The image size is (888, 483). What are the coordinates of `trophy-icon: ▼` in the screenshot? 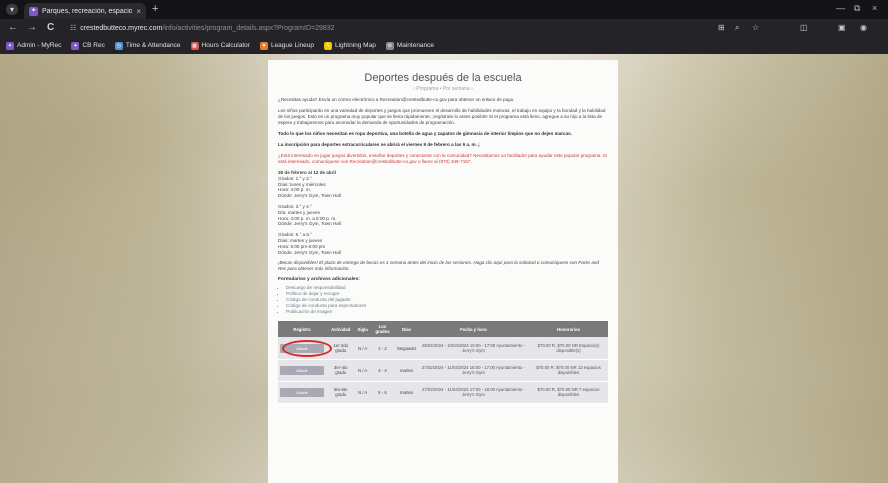 It's located at (263, 45).